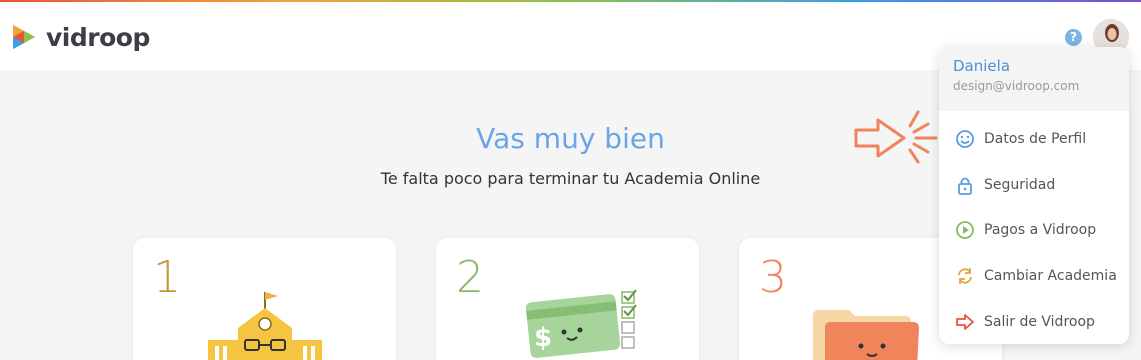  What do you see at coordinates (965, 276) in the screenshot?
I see `refresh-icon` at bounding box center [965, 276].